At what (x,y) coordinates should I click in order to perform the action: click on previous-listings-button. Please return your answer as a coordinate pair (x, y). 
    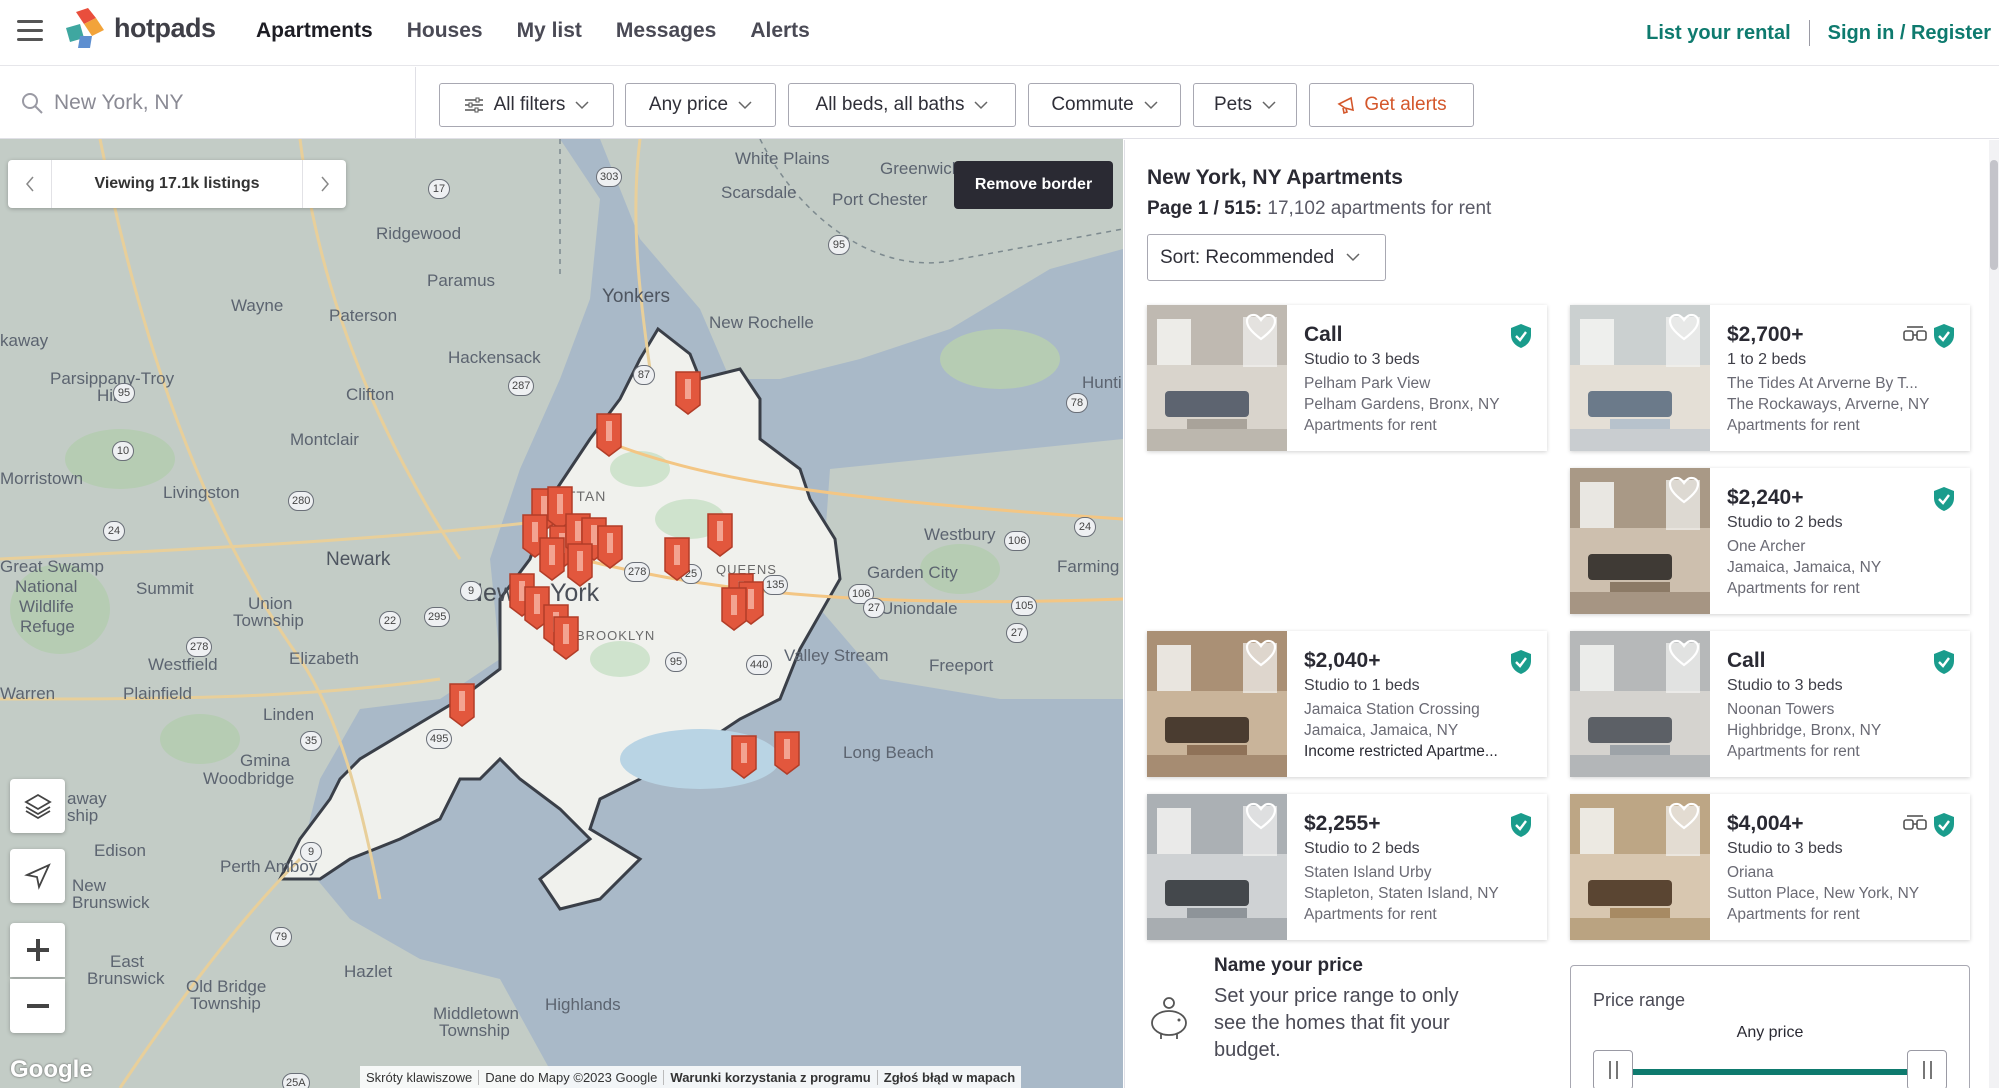
    Looking at the image, I should click on (30, 184).